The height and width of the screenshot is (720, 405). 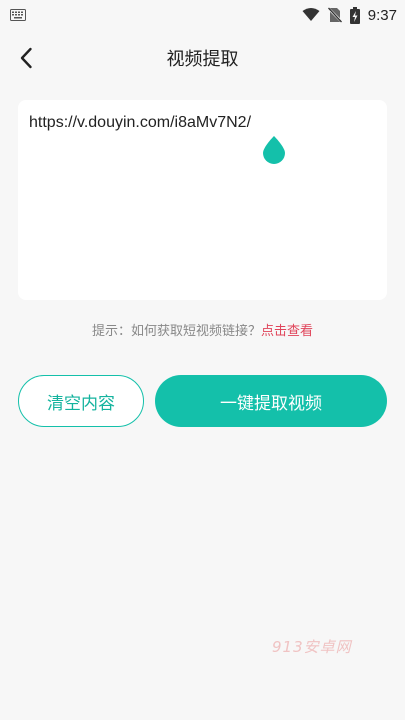 I want to click on view-tutorial-link: 点击查看, so click(x=287, y=331).